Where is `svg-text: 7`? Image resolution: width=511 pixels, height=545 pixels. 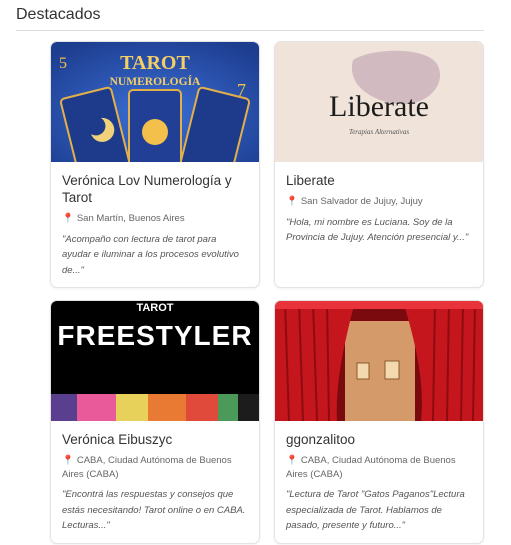 svg-text: 7 is located at coordinates (241, 90).